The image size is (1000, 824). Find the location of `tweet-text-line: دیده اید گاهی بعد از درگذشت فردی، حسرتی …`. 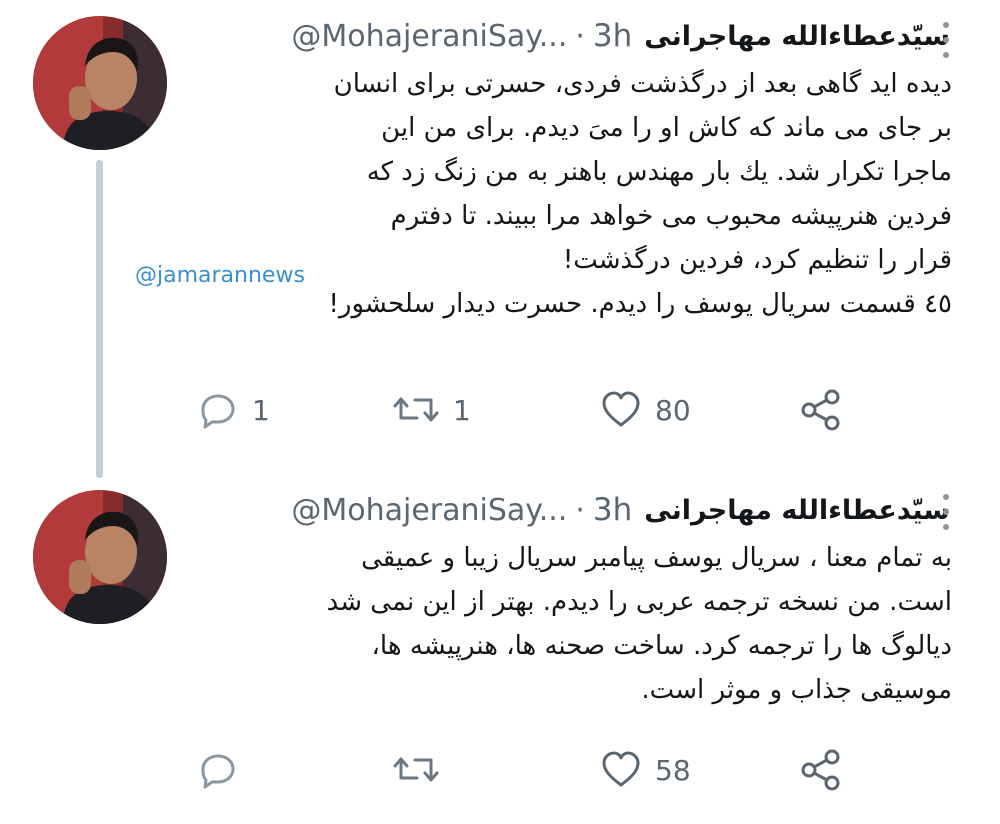

tweet-text-line: دیده اید گاهی بعد از درگذشت فردی، حسرتی … is located at coordinates (642, 84).